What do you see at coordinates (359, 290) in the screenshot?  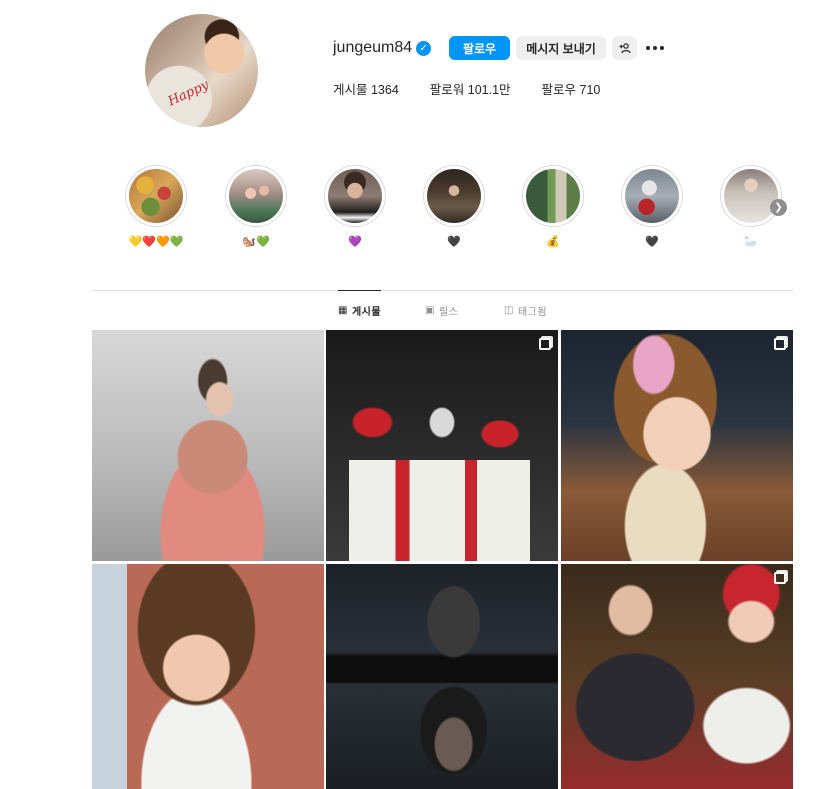 I see `active-tab-indicator` at bounding box center [359, 290].